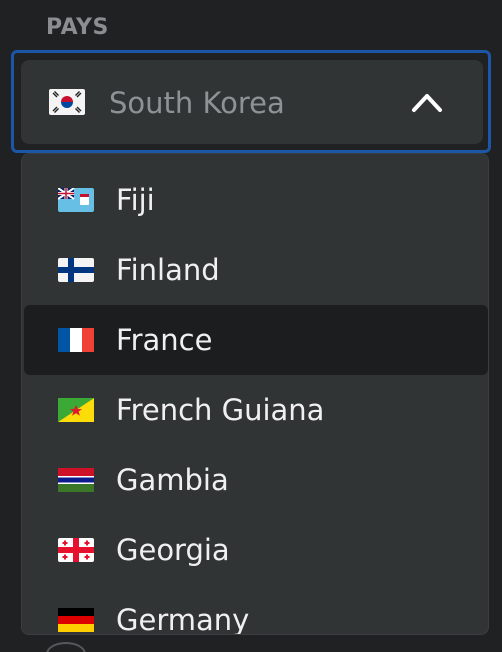 This screenshot has width=502, height=652. What do you see at coordinates (256, 550) in the screenshot?
I see `option-georgia: Georgia` at bounding box center [256, 550].